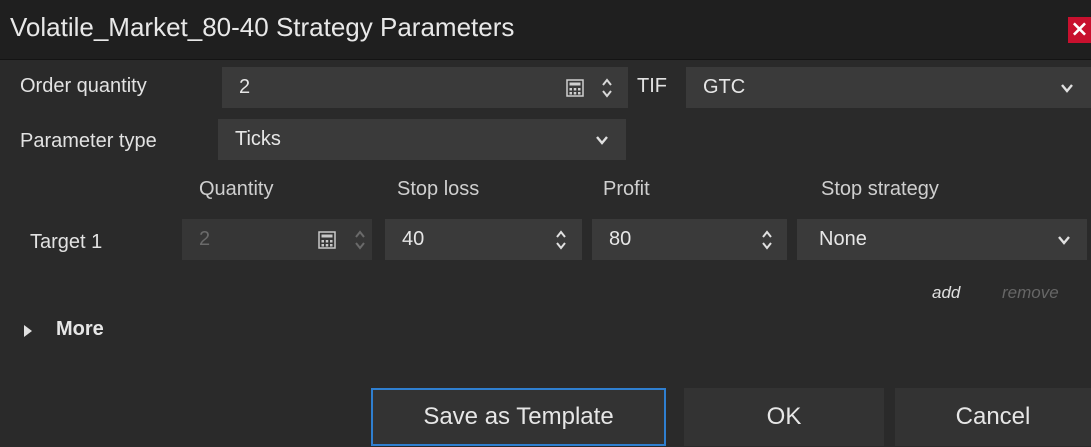  Describe the element at coordinates (724, 87) in the screenshot. I see `tif-value: GTC` at that location.